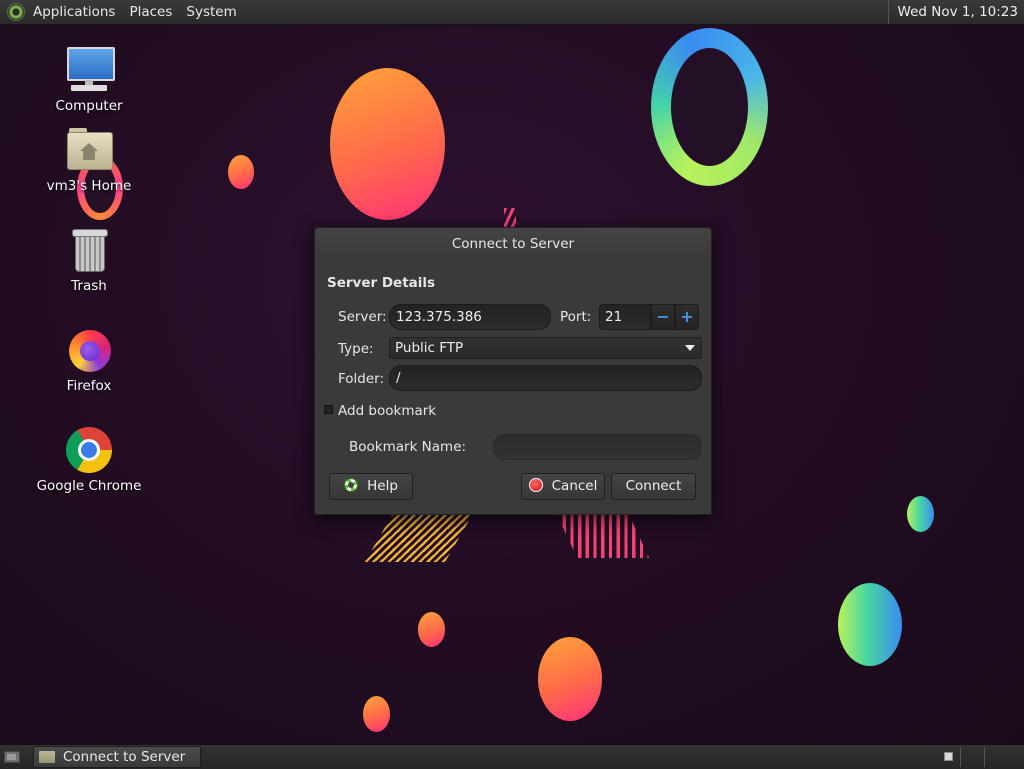 The image size is (1024, 769). I want to click on type-selected-value: Public FTP, so click(429, 348).